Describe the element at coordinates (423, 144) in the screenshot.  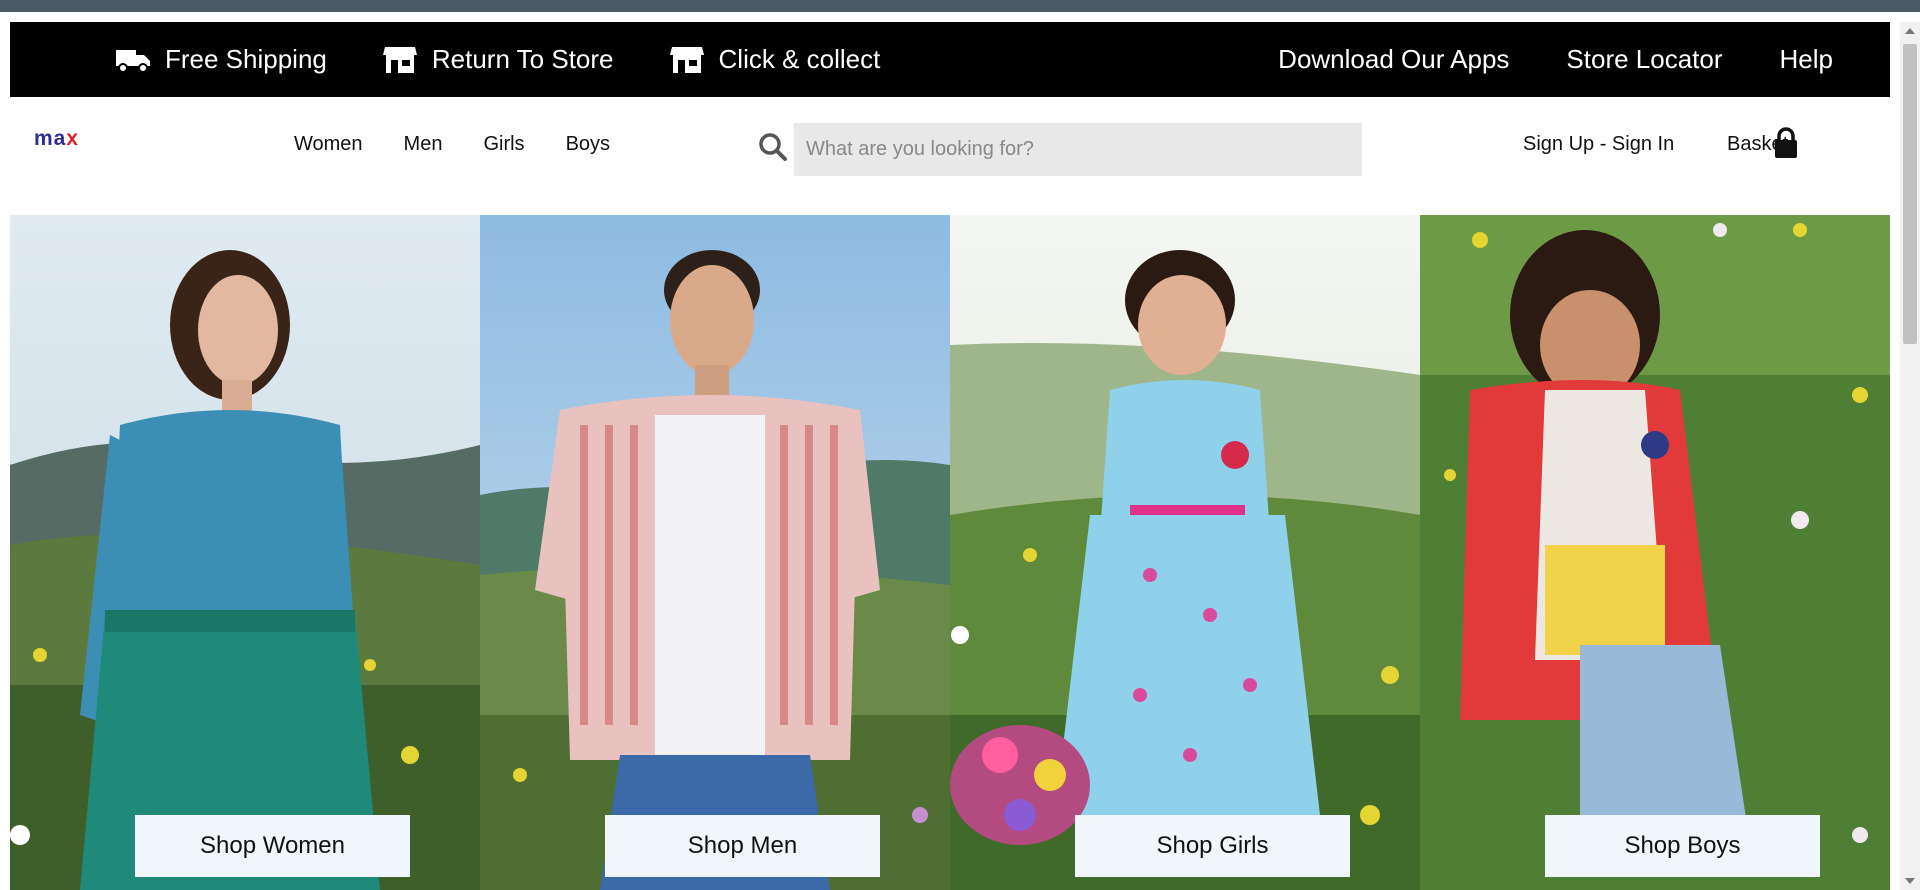
I see `nav-item-men: Men` at that location.